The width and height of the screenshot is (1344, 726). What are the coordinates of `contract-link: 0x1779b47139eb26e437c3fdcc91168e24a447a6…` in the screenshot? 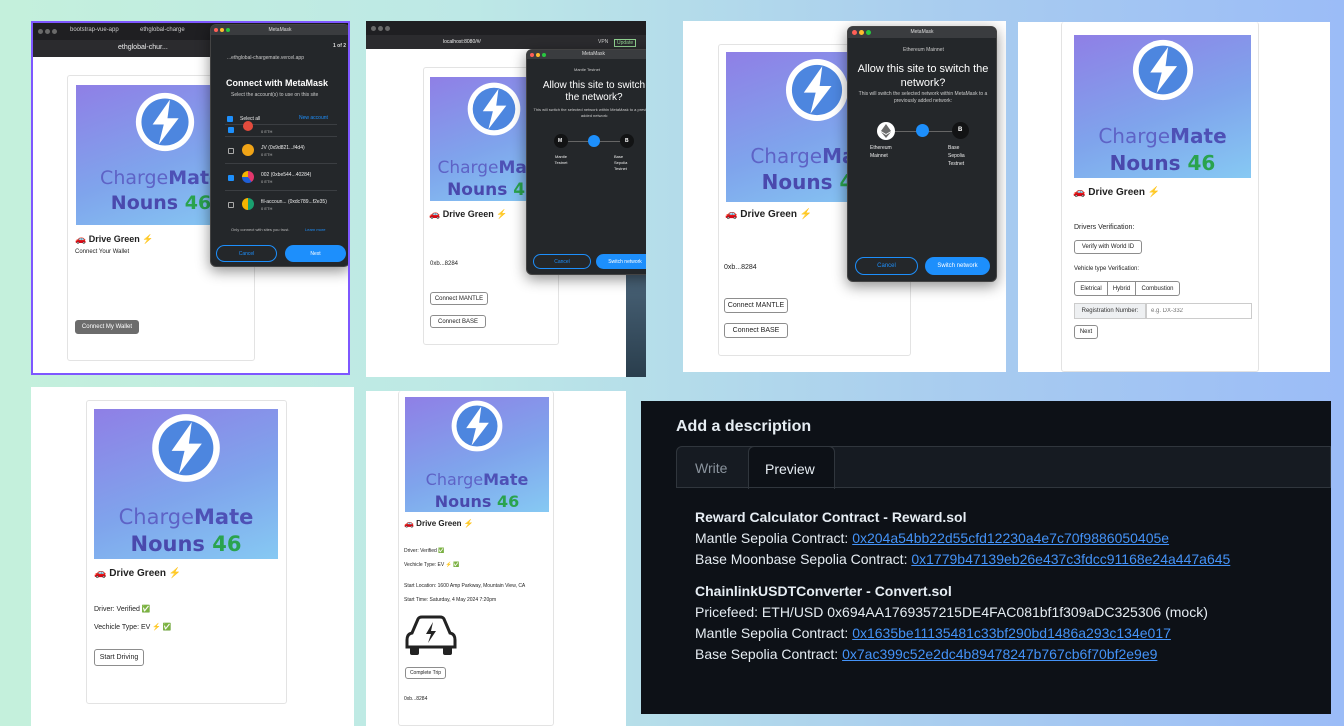 It's located at (1070, 559).